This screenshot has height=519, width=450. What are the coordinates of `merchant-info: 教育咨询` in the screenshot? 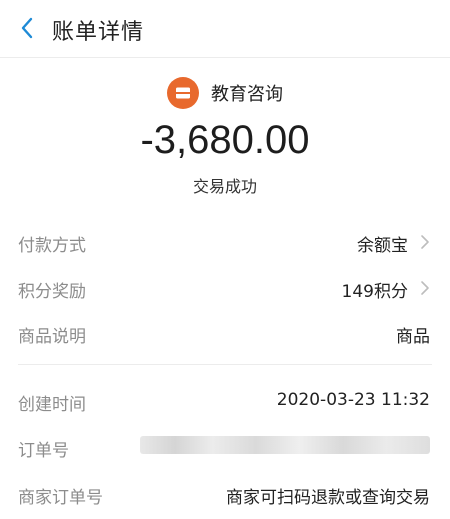 It's located at (225, 93).